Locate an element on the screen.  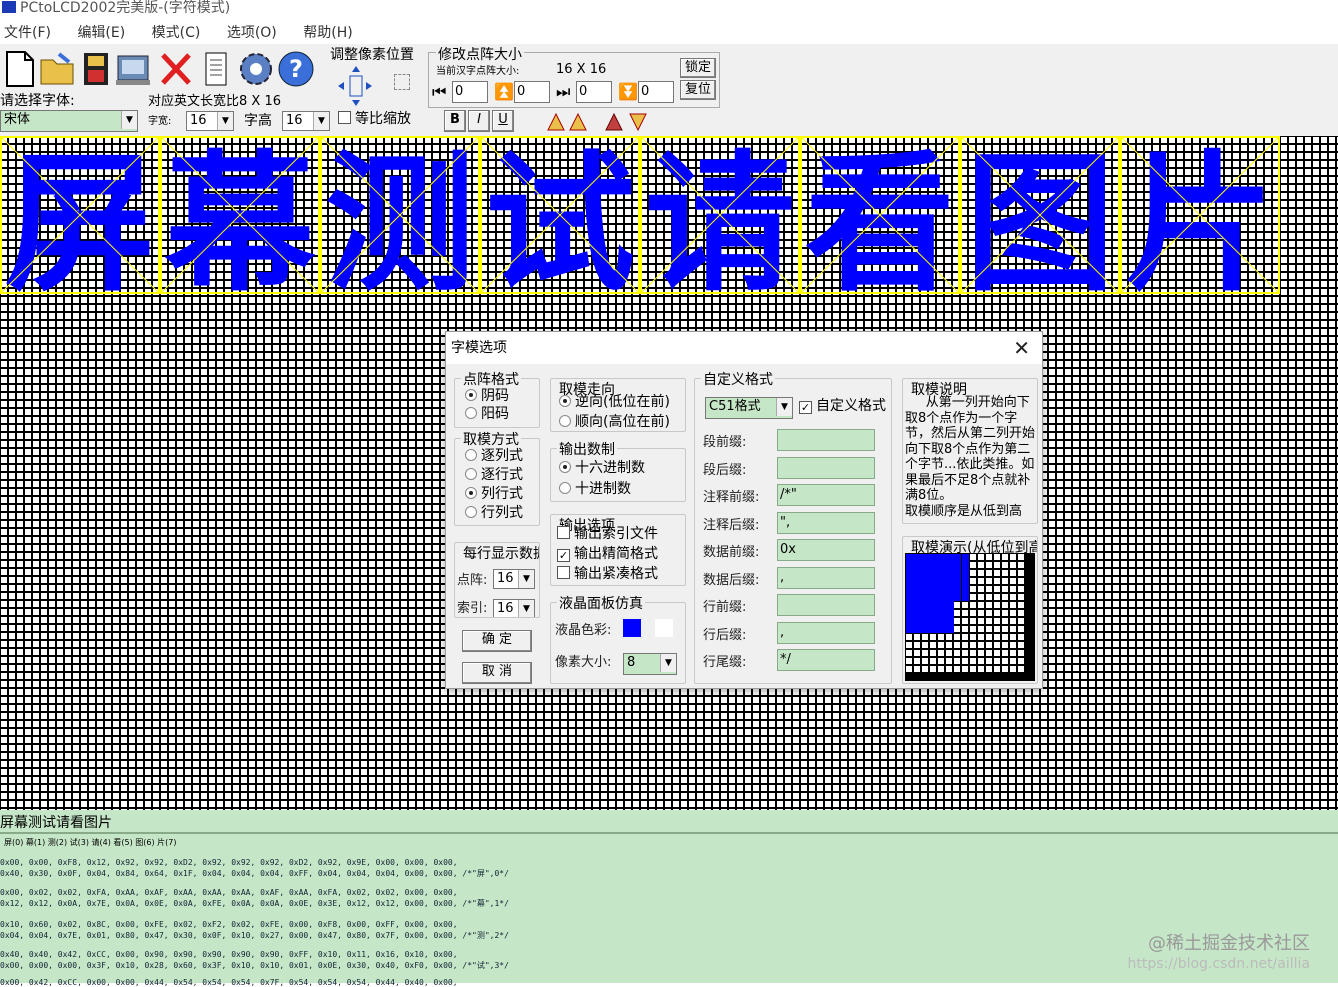
menu-options: 选项(O) is located at coordinates (250, 33).